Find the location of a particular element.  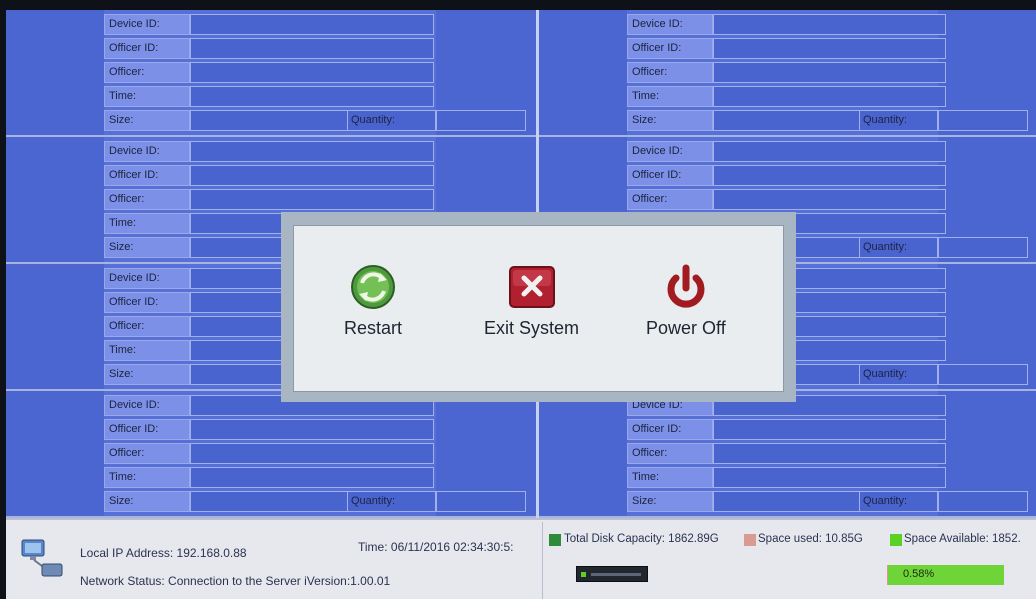

disk-usage-indicator is located at coordinates (612, 574).